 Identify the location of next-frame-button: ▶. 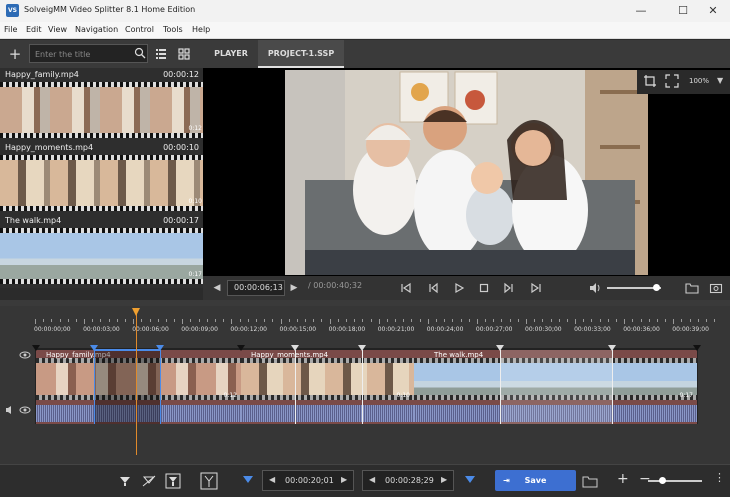
(294, 288).